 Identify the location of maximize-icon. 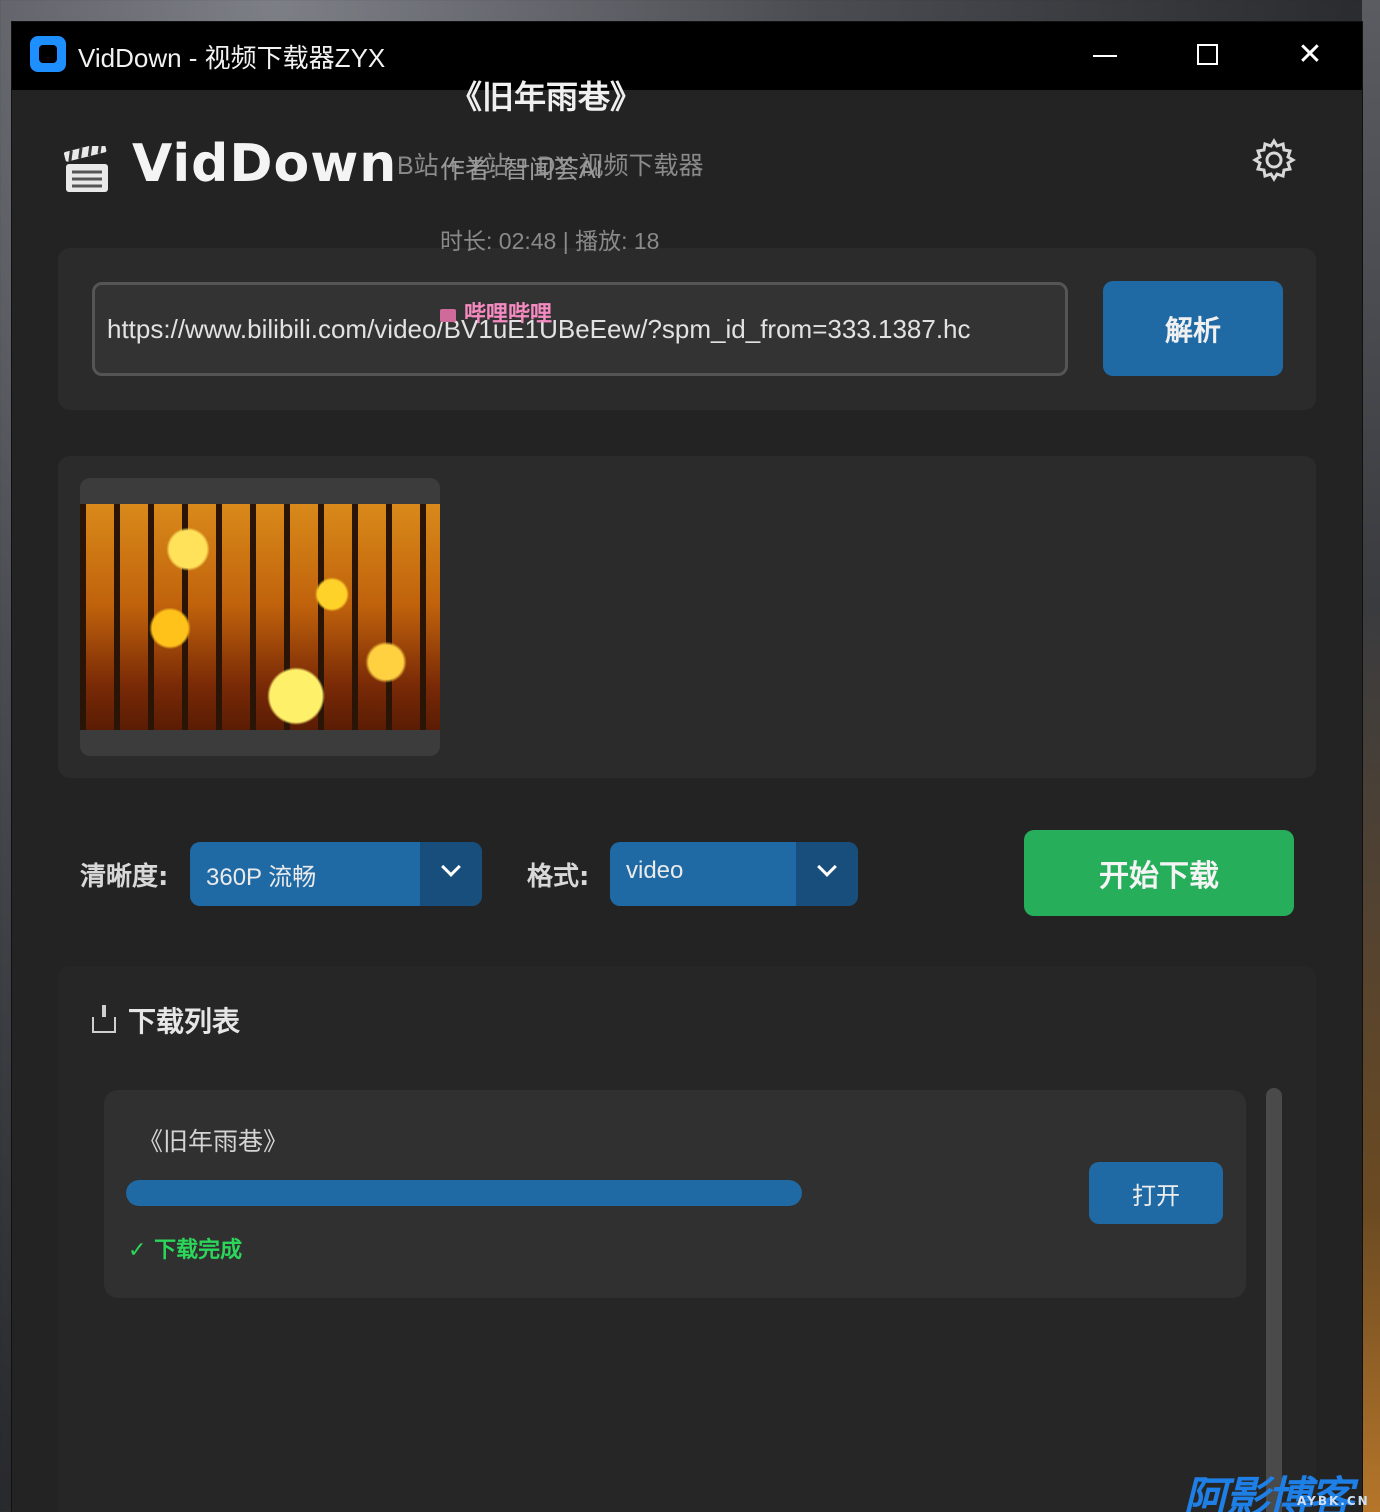
(1207, 54).